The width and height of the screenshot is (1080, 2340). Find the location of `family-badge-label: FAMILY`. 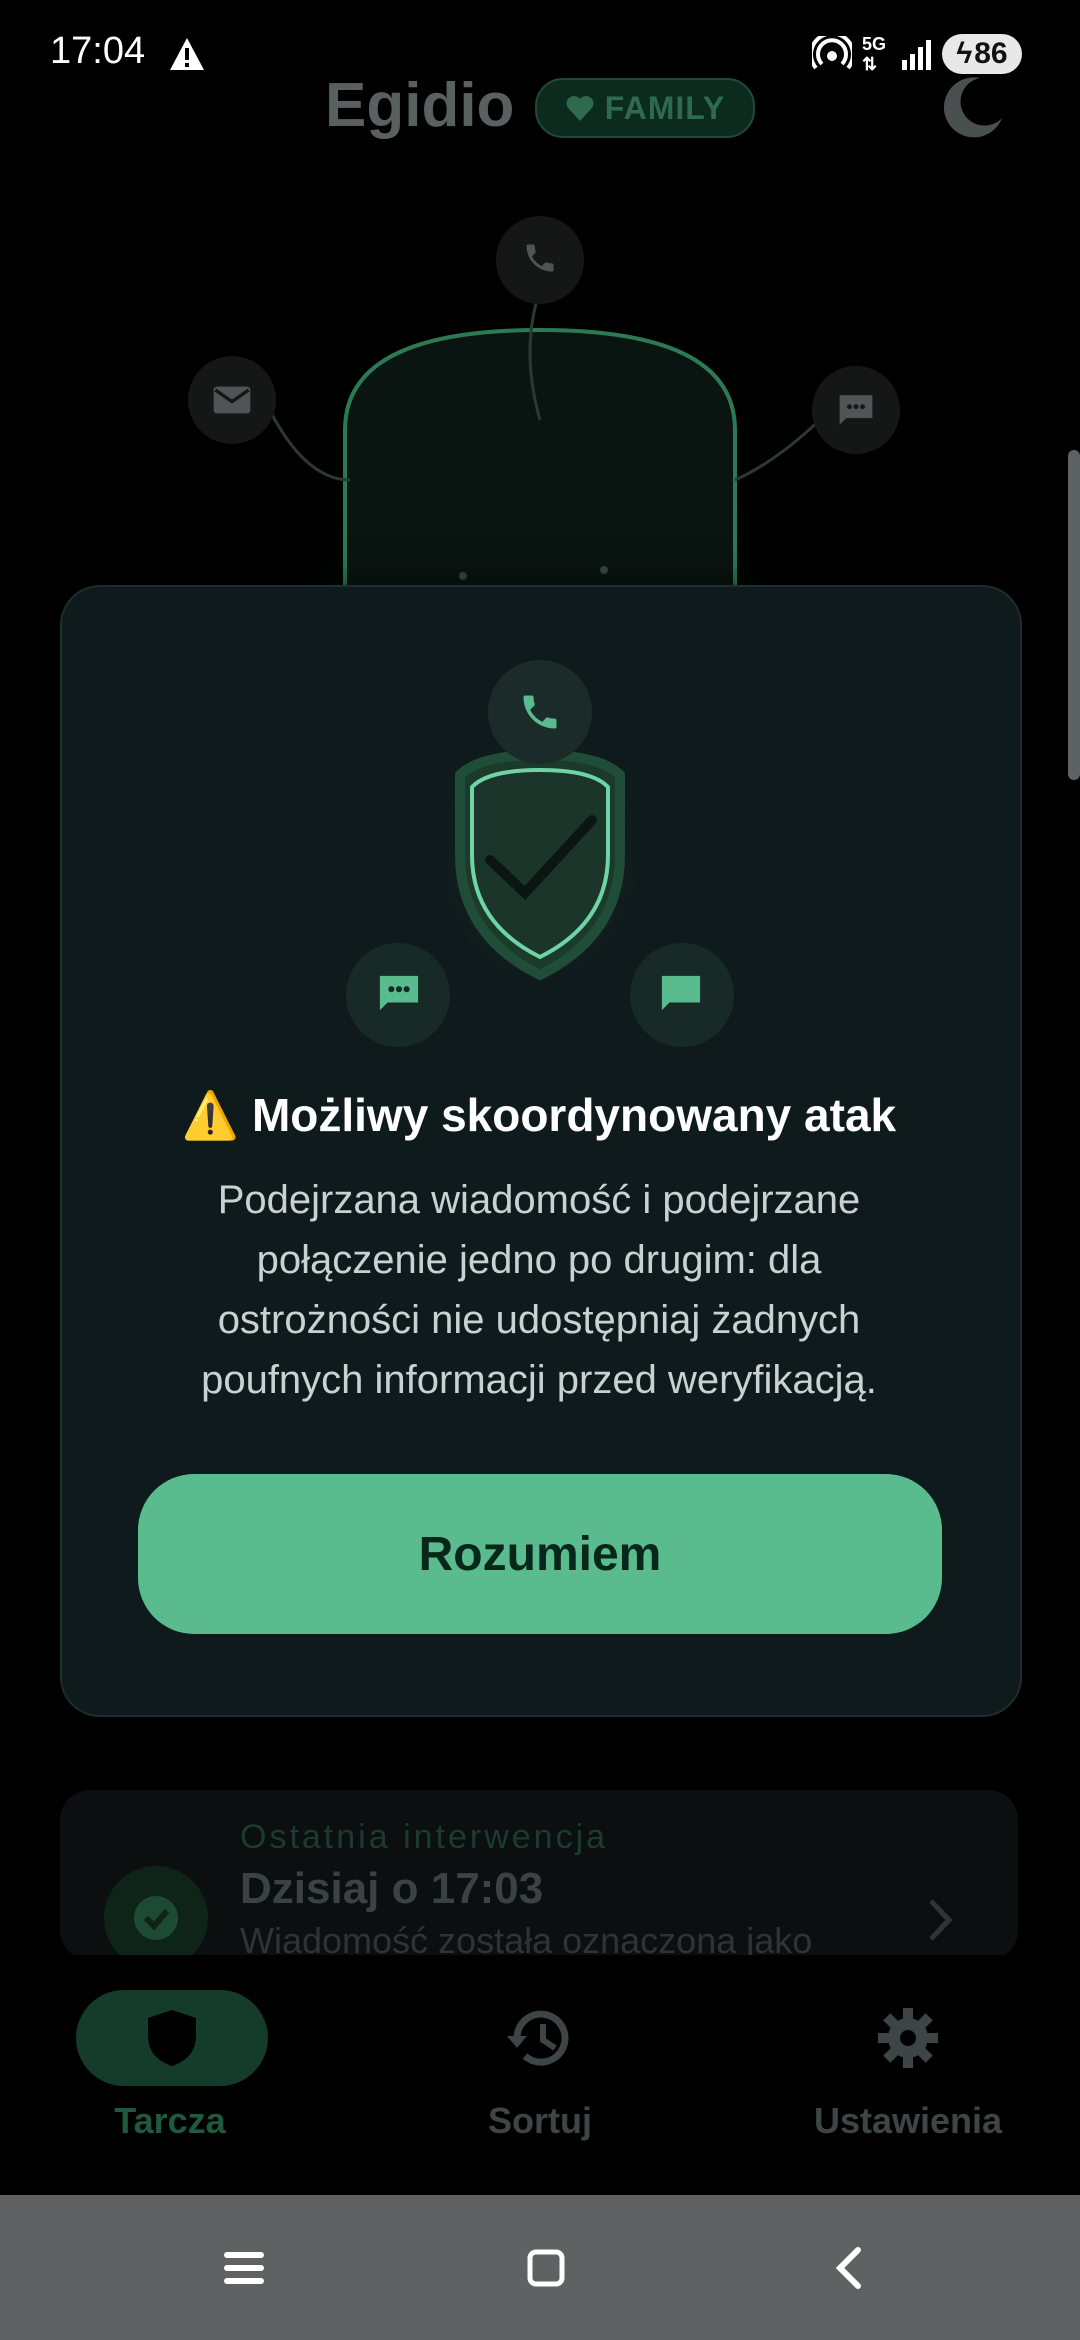

family-badge-label: FAMILY is located at coordinates (665, 107).